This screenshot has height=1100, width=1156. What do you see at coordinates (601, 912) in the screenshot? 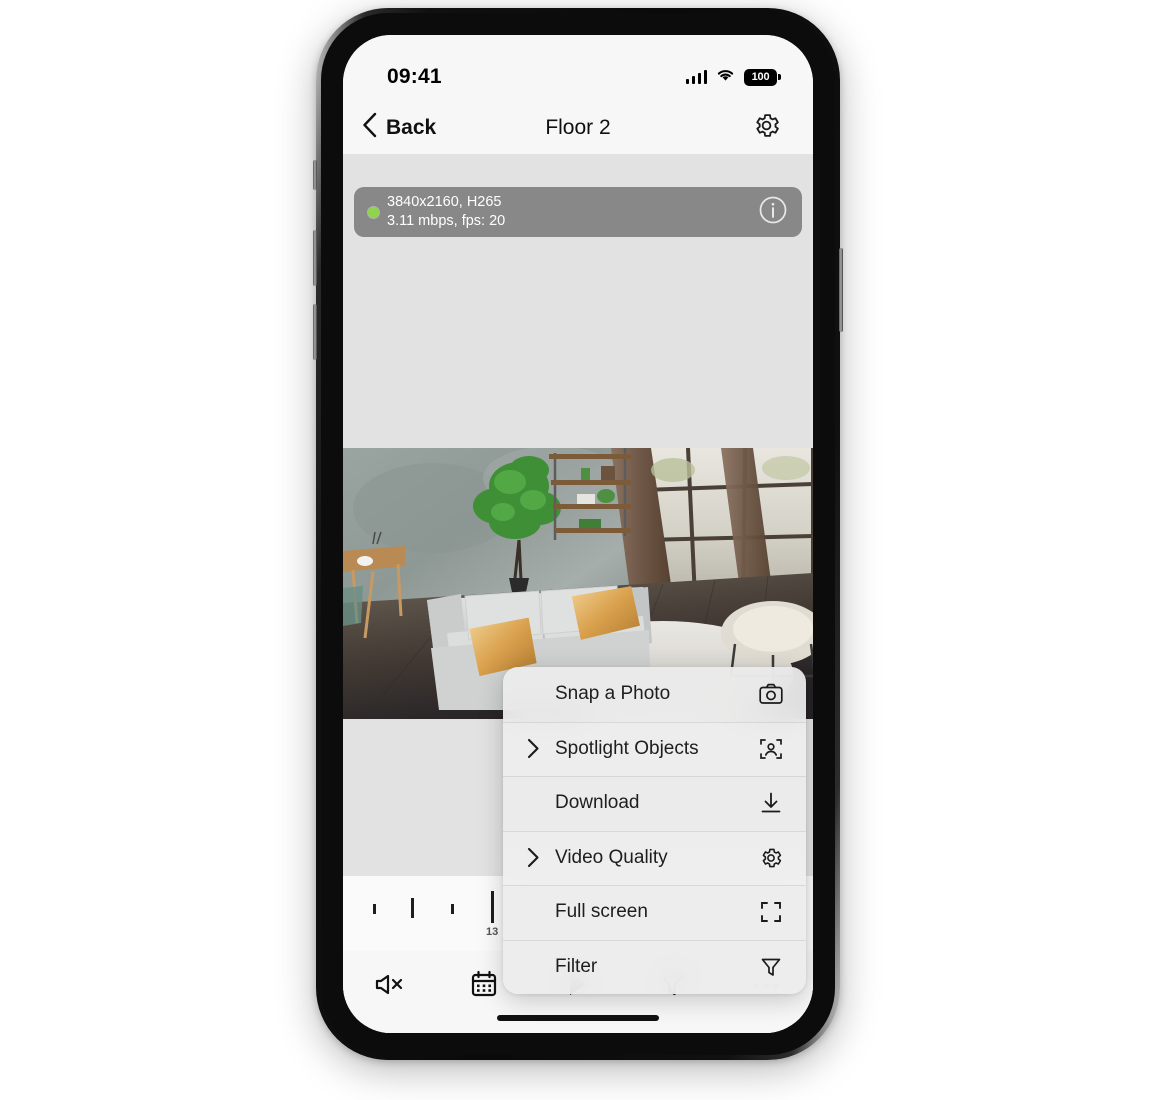
I see `menu-item-label: Full screen` at bounding box center [601, 912].